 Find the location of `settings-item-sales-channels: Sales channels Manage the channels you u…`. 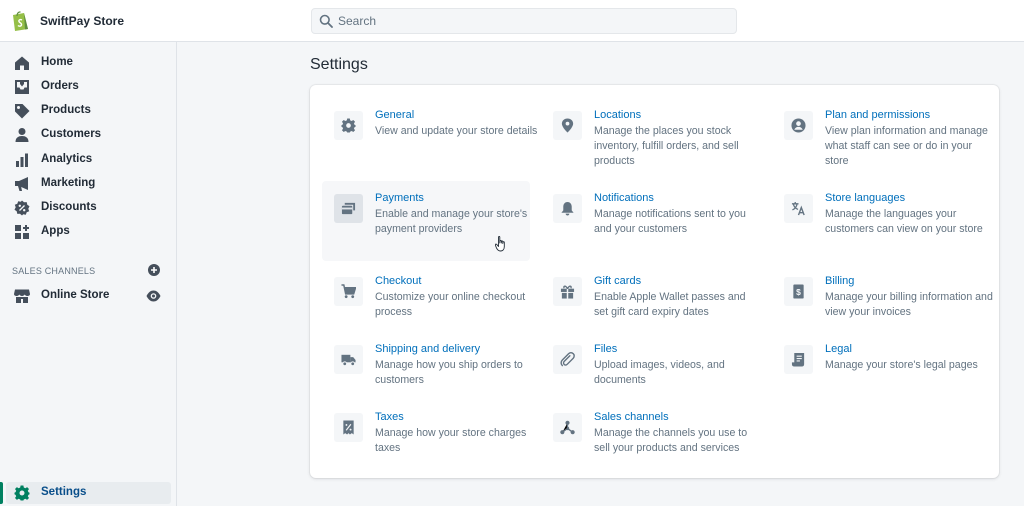

settings-item-sales-channels: Sales channels Manage the channels you u… is located at coordinates (645, 431).